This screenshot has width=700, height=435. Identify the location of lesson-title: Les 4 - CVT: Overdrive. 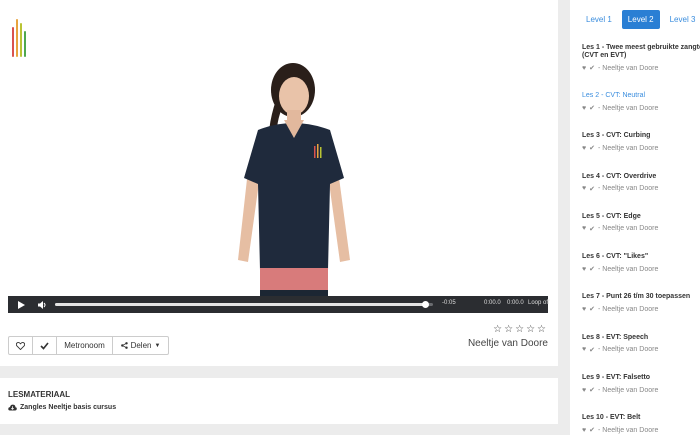
(619, 176).